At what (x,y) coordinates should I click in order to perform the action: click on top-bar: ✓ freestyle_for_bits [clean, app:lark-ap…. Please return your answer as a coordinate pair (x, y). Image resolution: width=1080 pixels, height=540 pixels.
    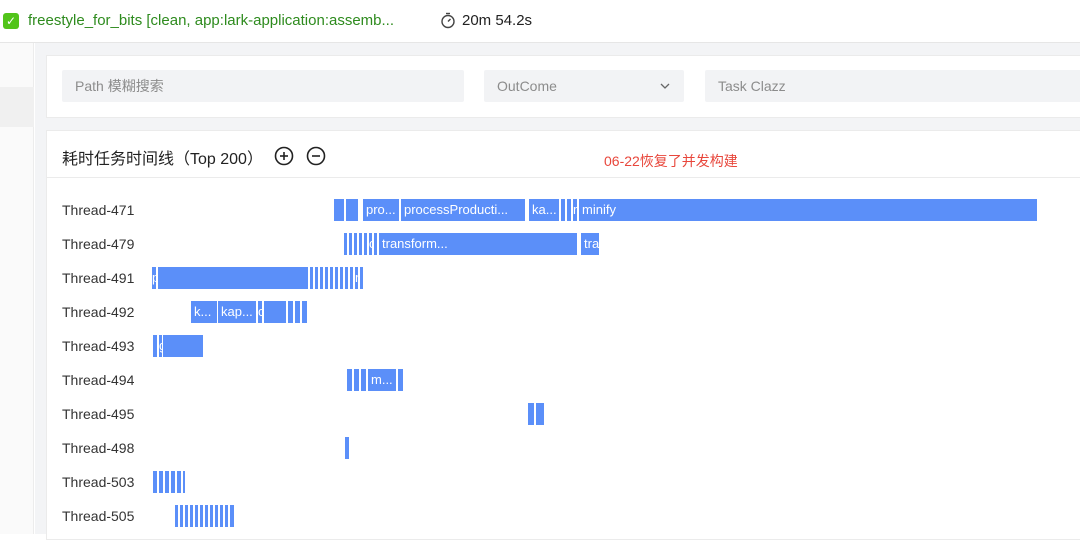
    Looking at the image, I should click on (540, 21).